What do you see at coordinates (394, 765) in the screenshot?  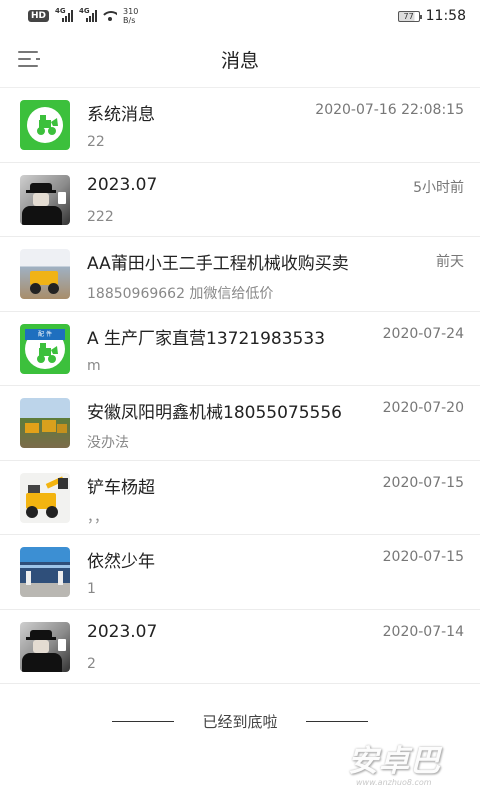 I see `watermark-logo: 安卓巴 www.anzhuo8.com` at bounding box center [394, 765].